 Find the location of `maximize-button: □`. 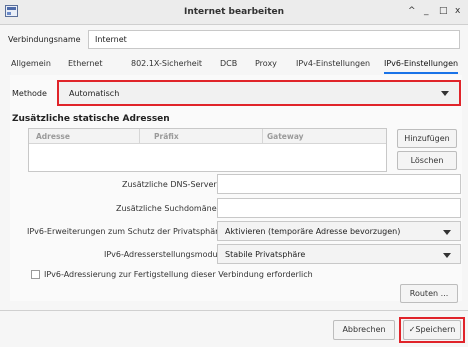

maximize-button: □ is located at coordinates (443, 11).